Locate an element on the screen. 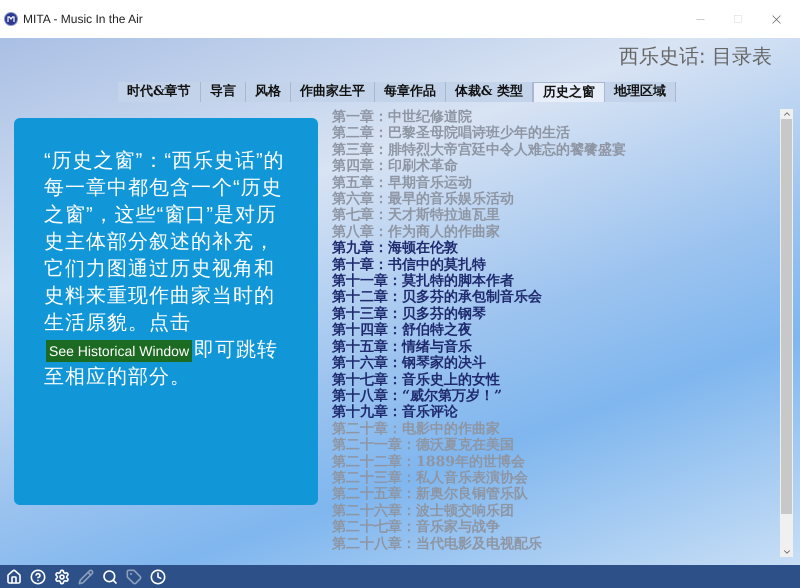  tab: 每章作品 is located at coordinates (410, 92).